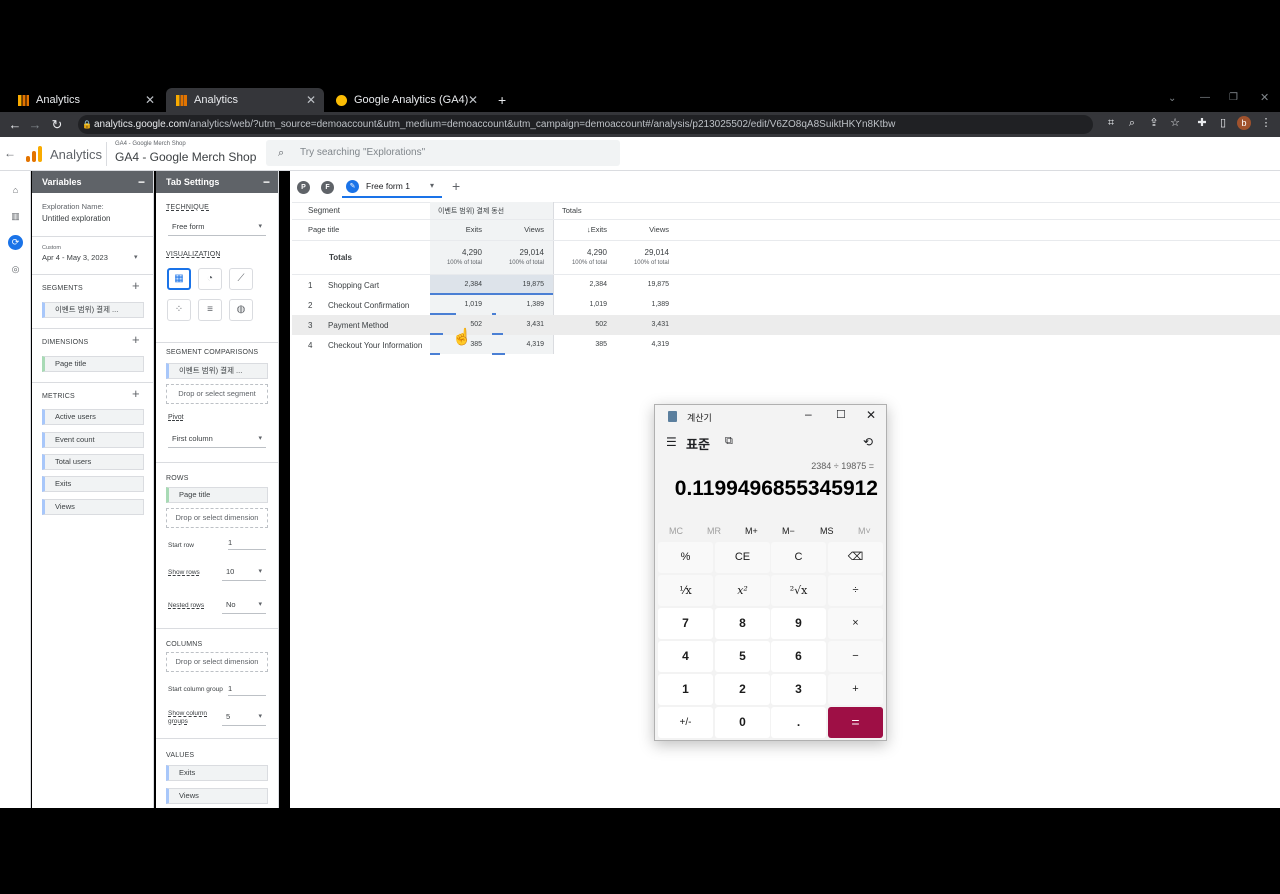 Image resolution: width=1280 pixels, height=894 pixels. I want to click on search-input: ⌕ Try searching "Explorations", so click(443, 153).